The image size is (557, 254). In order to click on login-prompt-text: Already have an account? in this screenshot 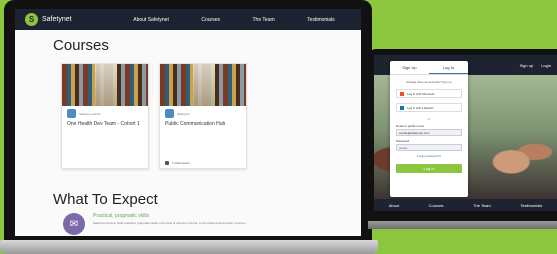, I will do `click(423, 82)`.